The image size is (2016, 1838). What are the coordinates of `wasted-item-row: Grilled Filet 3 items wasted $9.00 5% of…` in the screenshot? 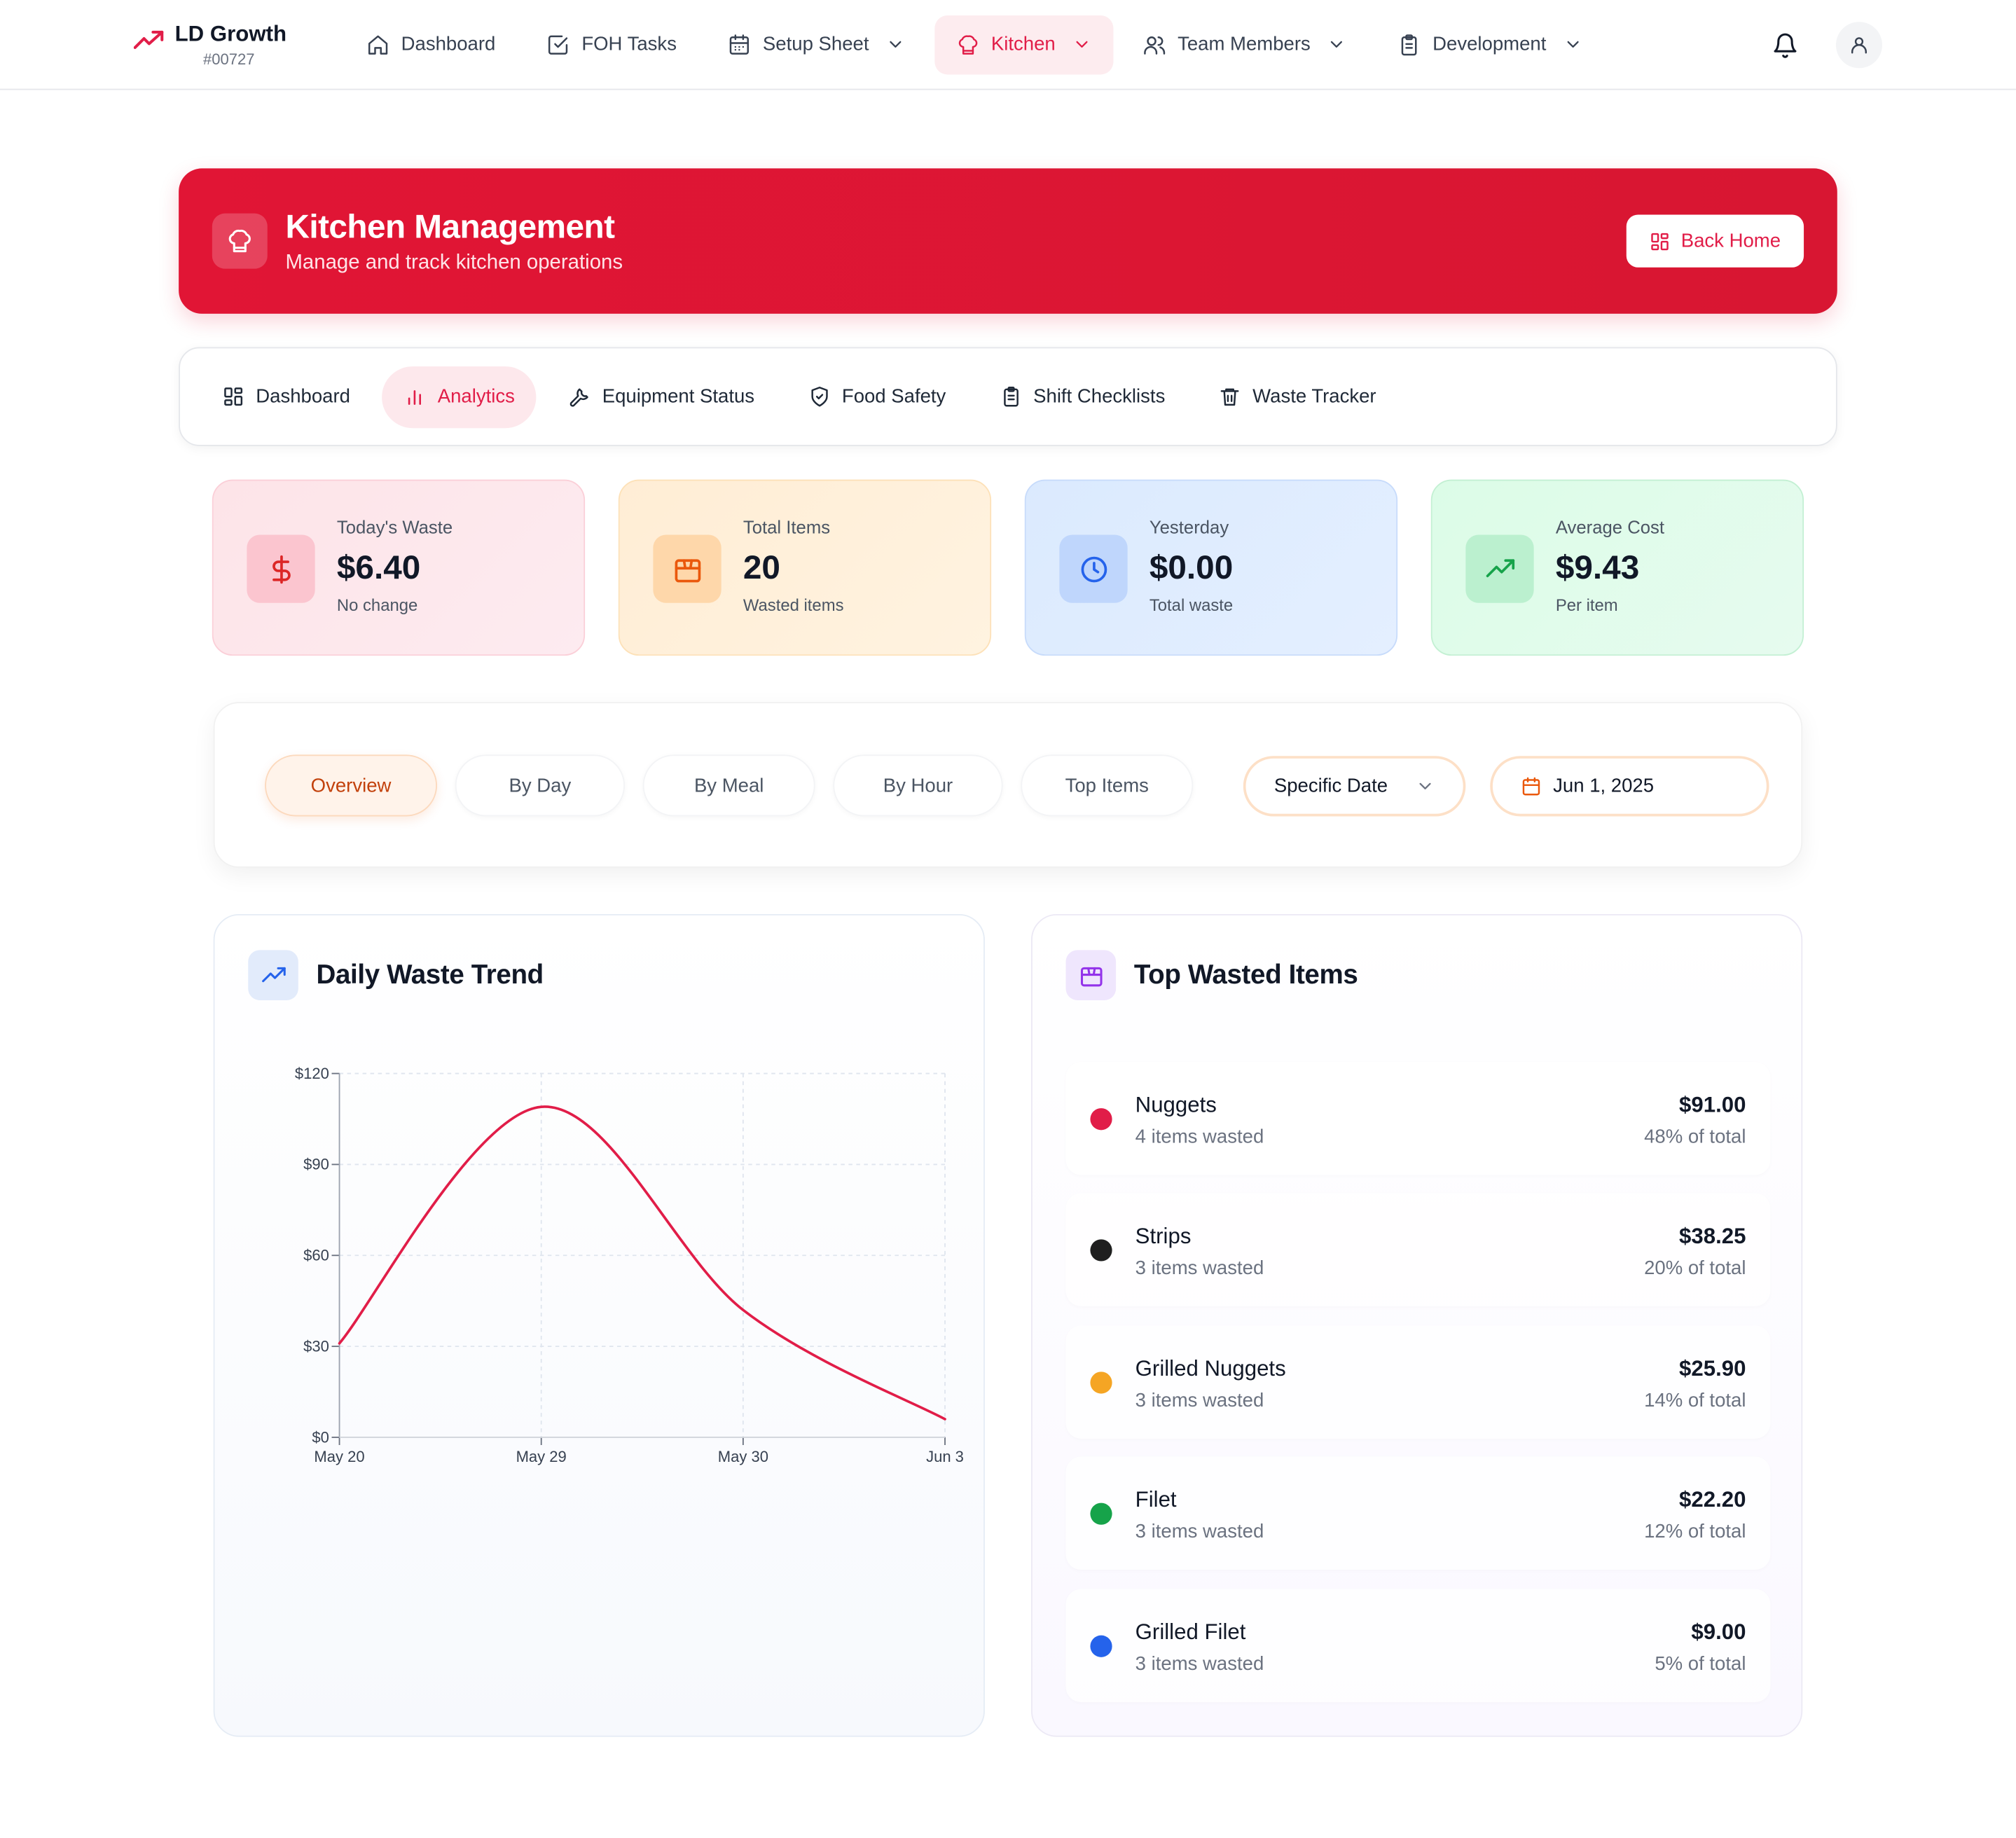 It's located at (1418, 1646).